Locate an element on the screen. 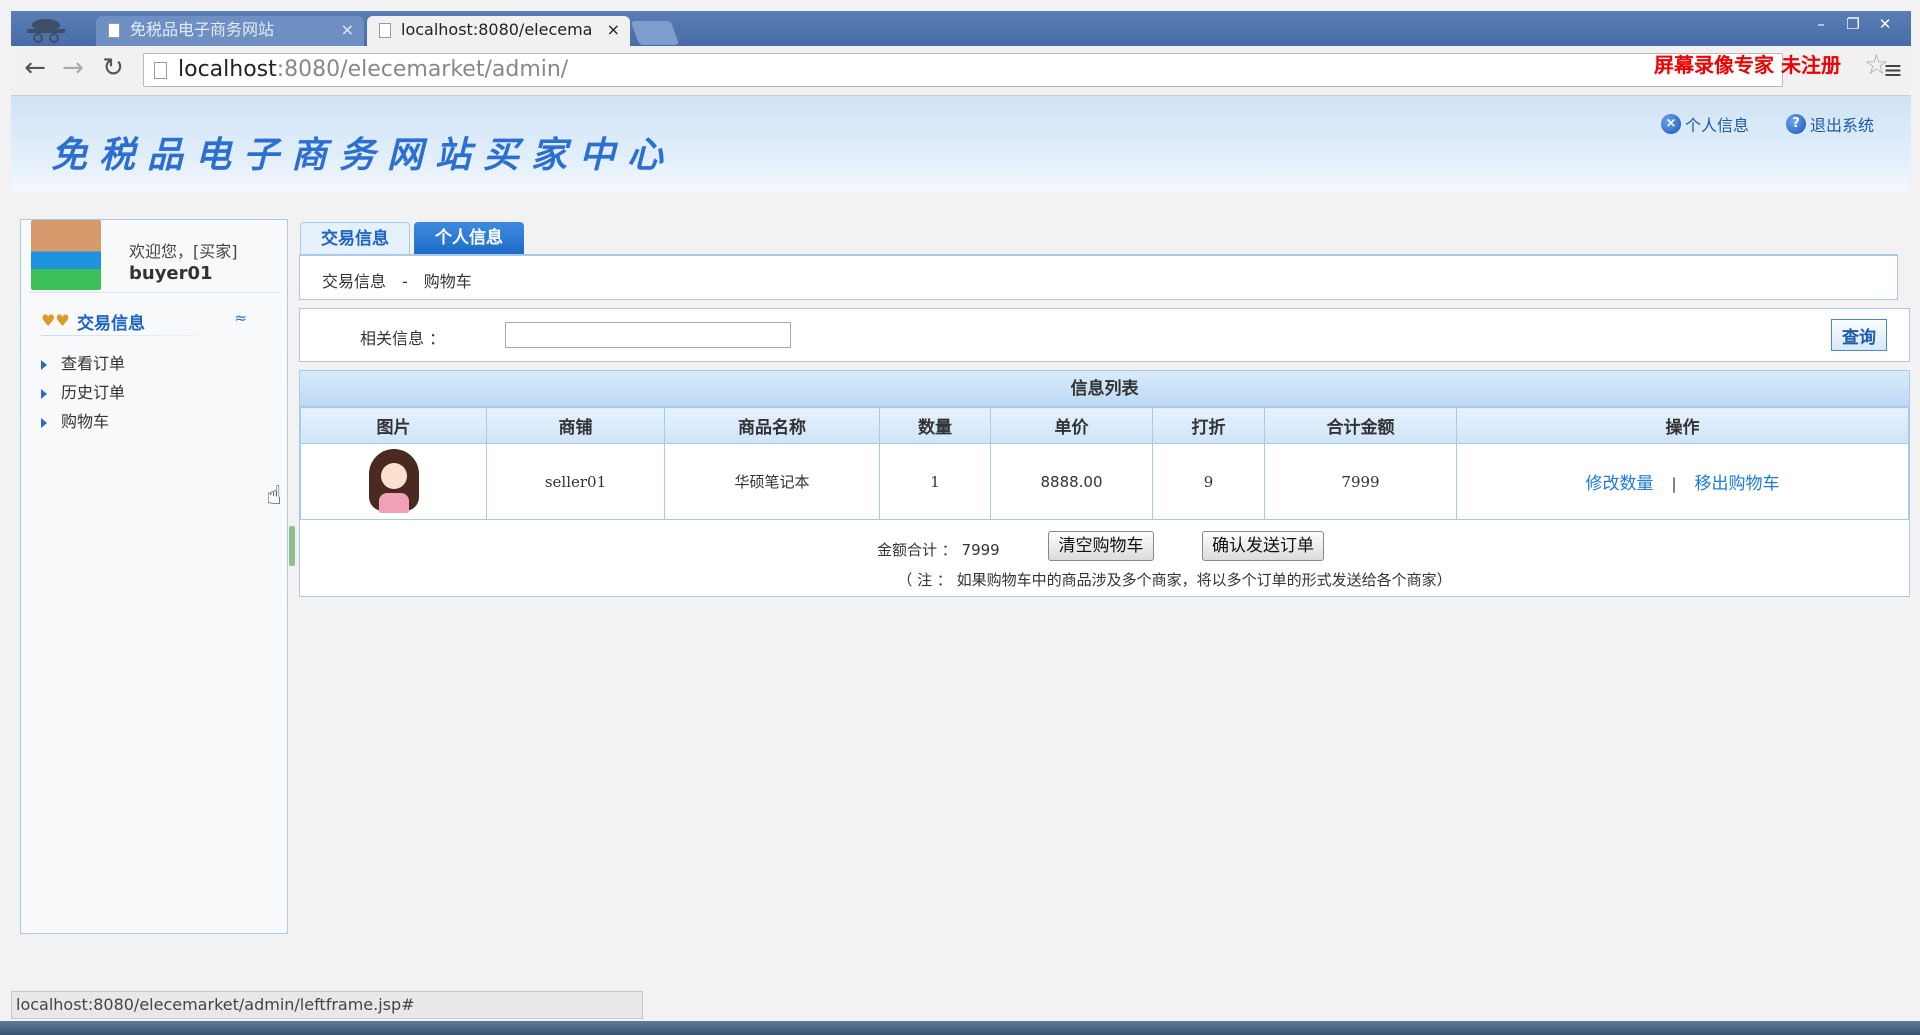  sidebar-item-view-orders: 查看订单 is located at coordinates (83, 362).